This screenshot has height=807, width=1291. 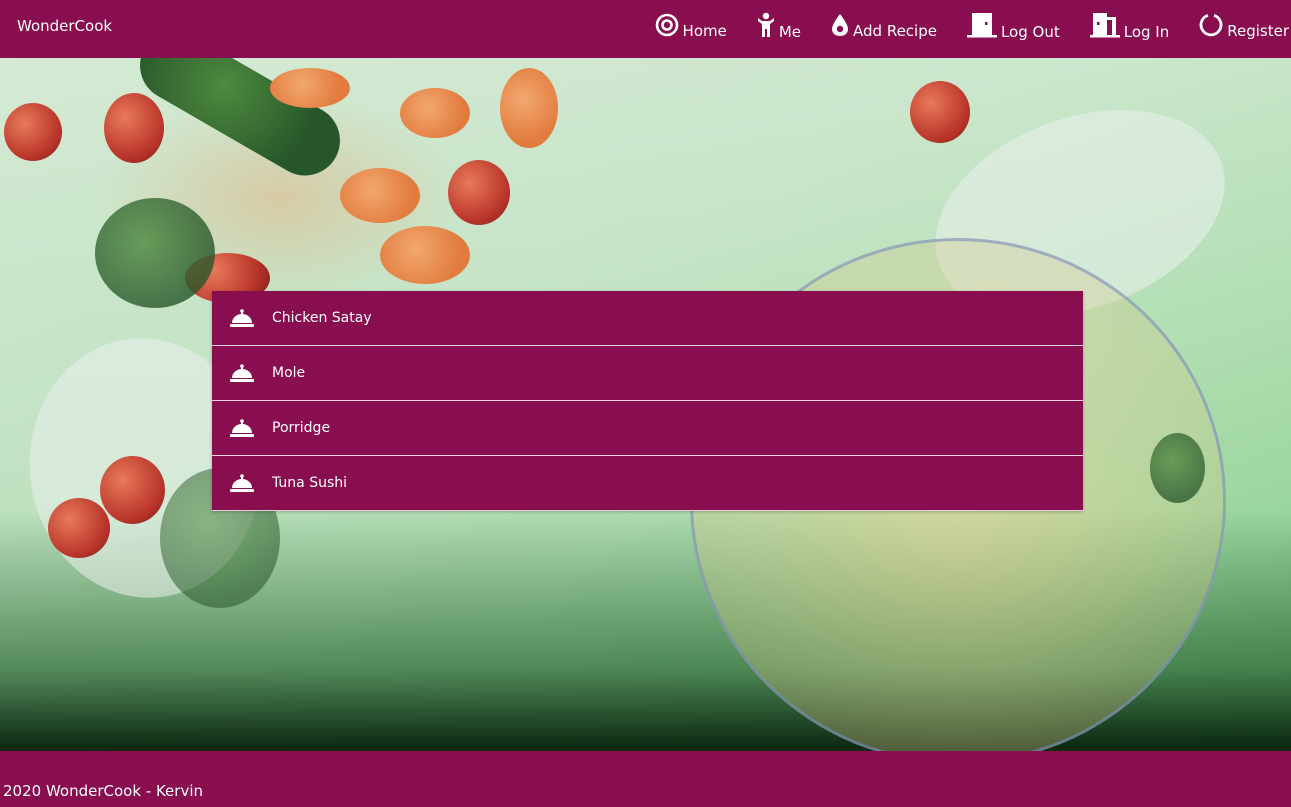 I want to click on nav-login-label: Log In, so click(x=1146, y=32).